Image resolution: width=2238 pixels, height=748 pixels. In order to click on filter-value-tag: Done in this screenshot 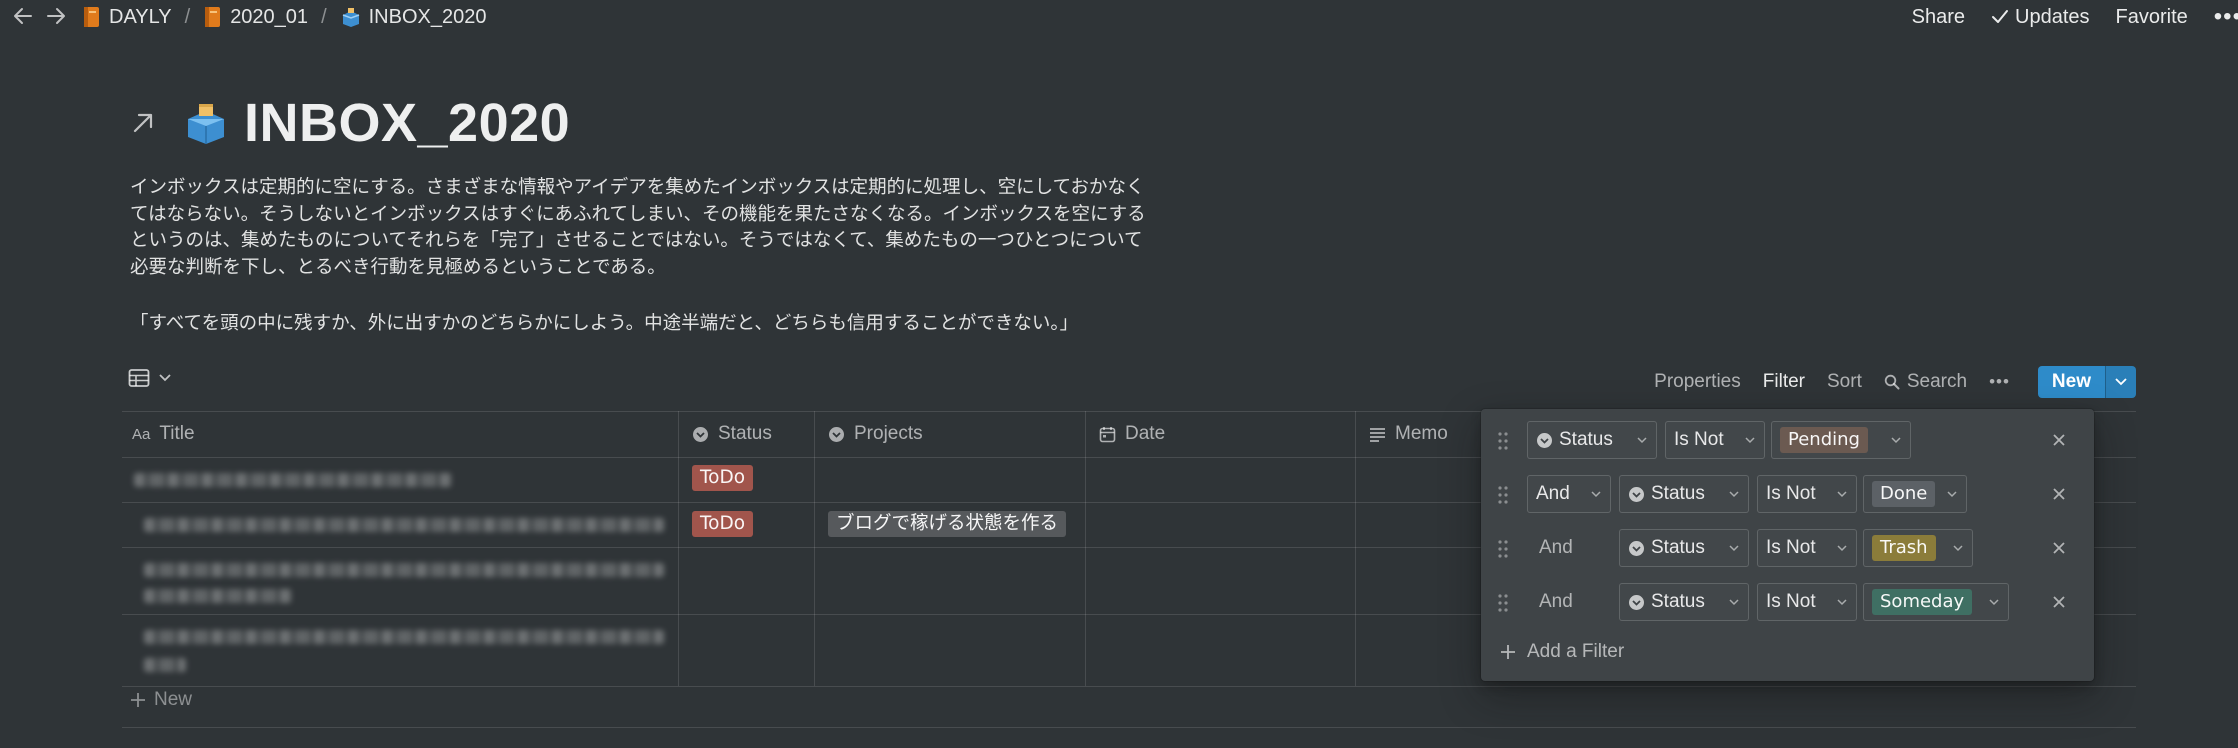, I will do `click(1904, 494)`.